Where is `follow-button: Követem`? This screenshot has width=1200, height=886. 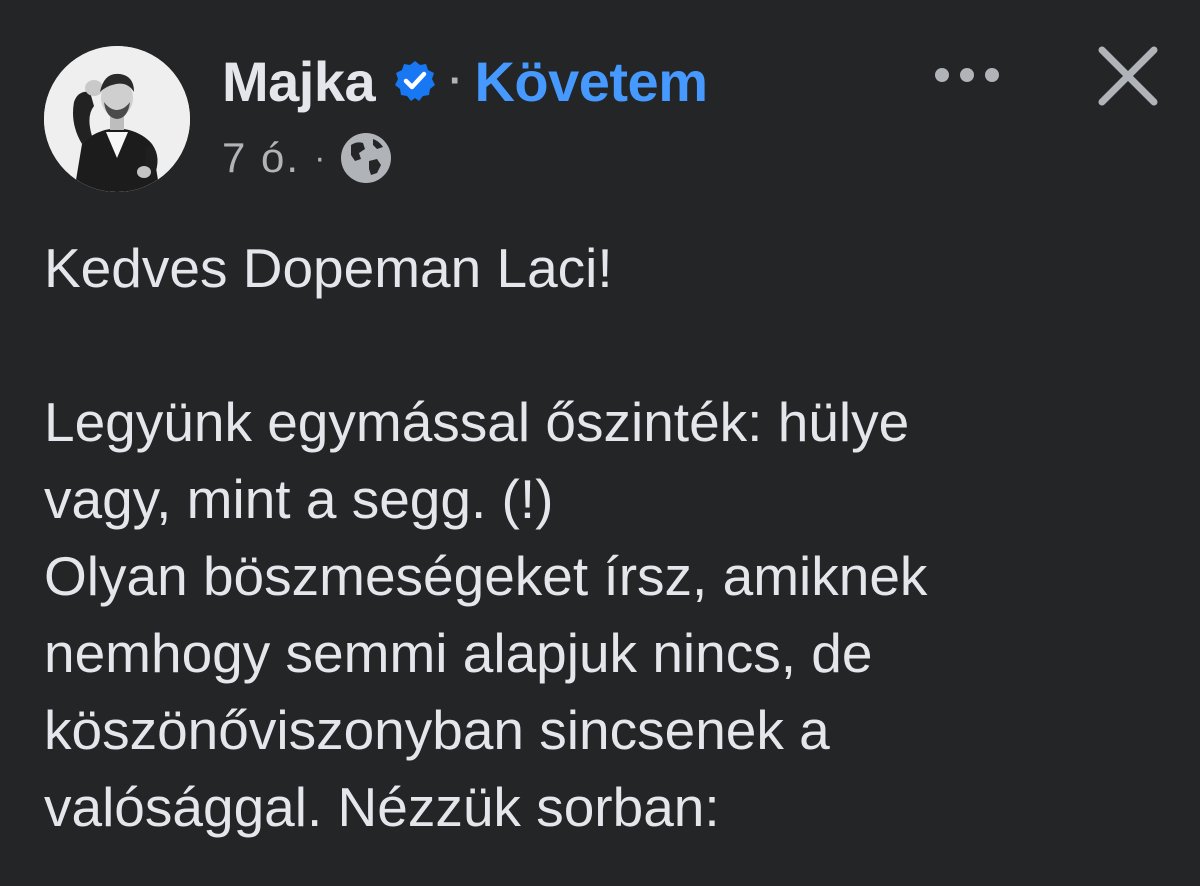 follow-button: Követem is located at coordinates (591, 81).